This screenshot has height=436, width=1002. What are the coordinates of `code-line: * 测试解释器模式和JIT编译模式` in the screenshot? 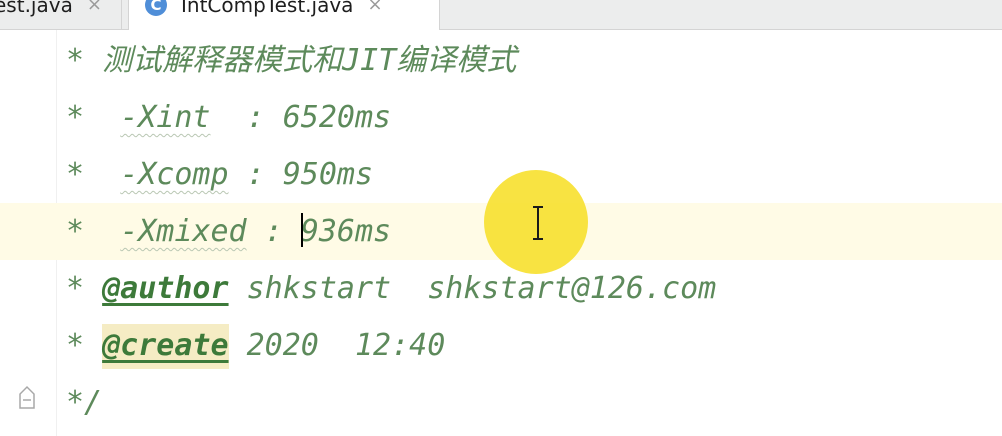 It's located at (501, 60).